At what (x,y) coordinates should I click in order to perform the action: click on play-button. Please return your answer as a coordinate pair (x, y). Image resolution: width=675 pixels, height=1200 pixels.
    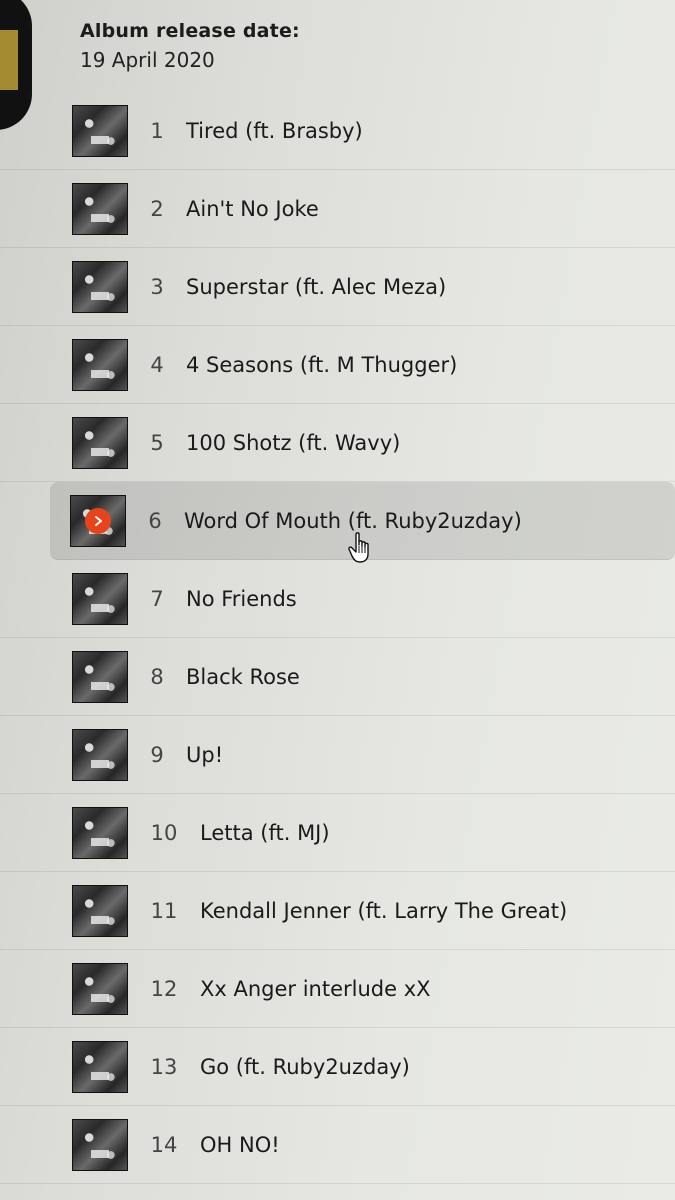
    Looking at the image, I should click on (98, 520).